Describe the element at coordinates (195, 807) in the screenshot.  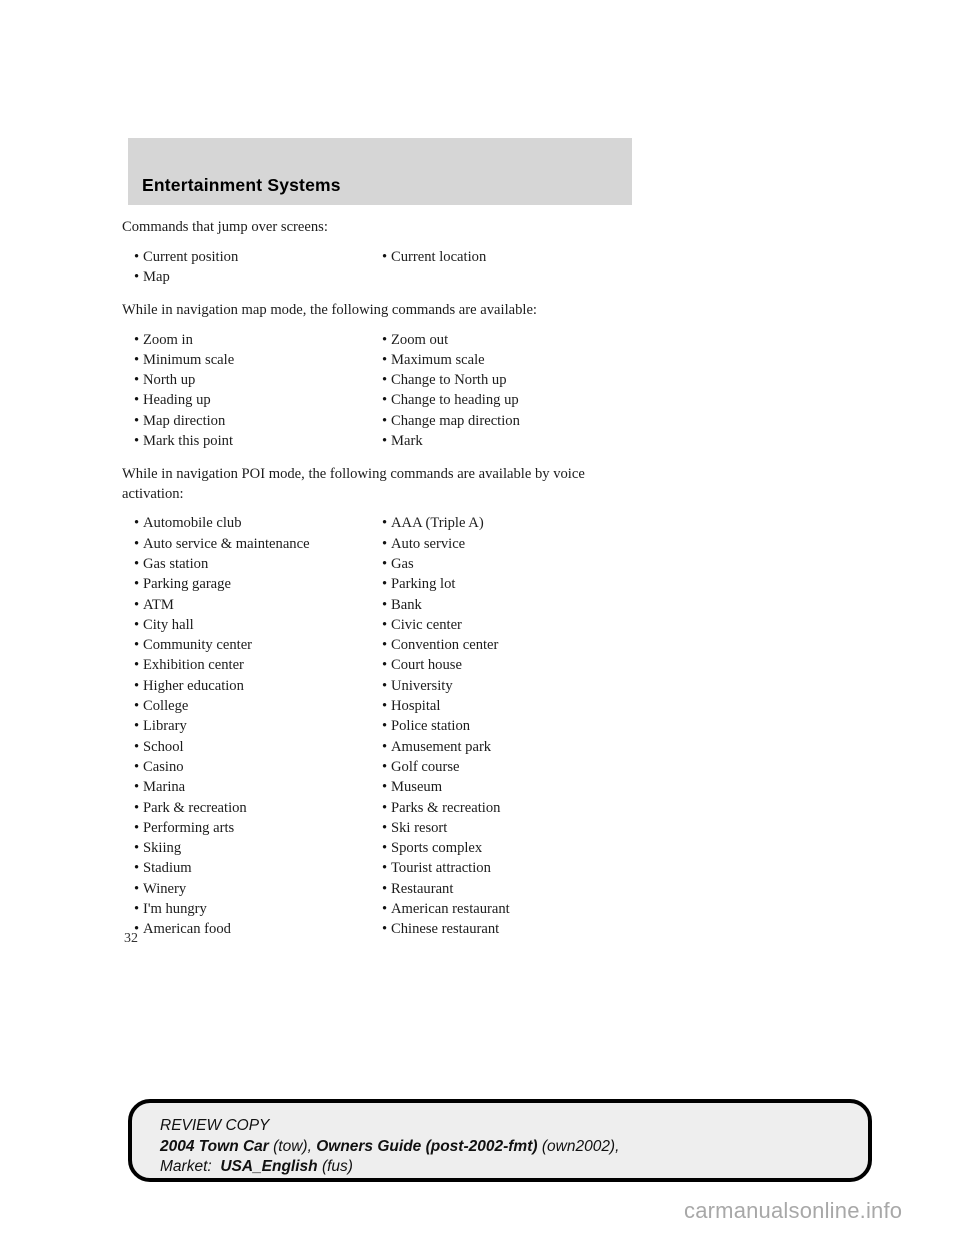
I see `bullet-label: Park & recreation` at that location.